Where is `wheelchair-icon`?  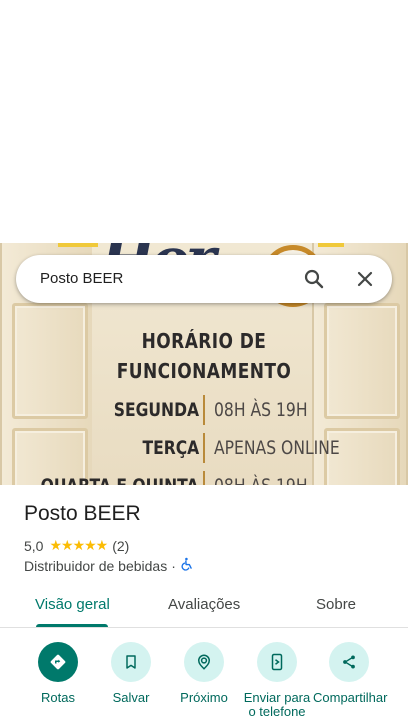 wheelchair-icon is located at coordinates (187, 565).